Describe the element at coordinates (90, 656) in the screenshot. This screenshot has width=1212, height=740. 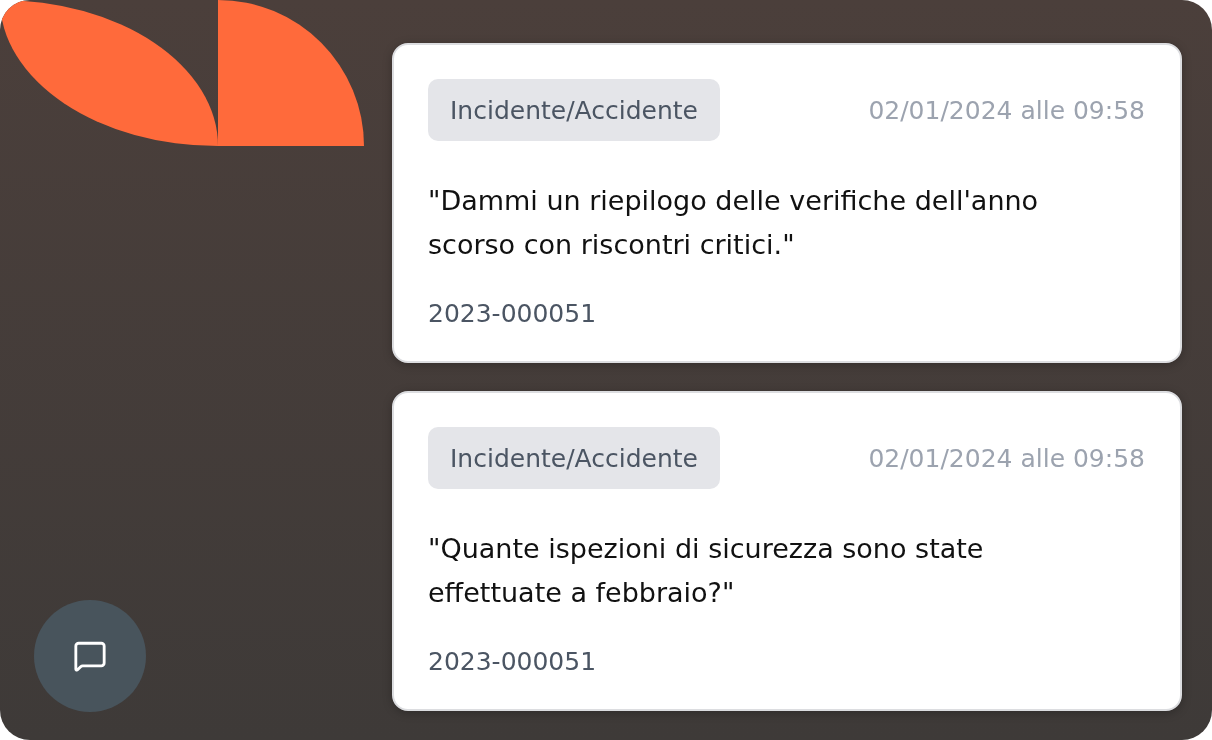
I see `speech-bubble-icon` at that location.